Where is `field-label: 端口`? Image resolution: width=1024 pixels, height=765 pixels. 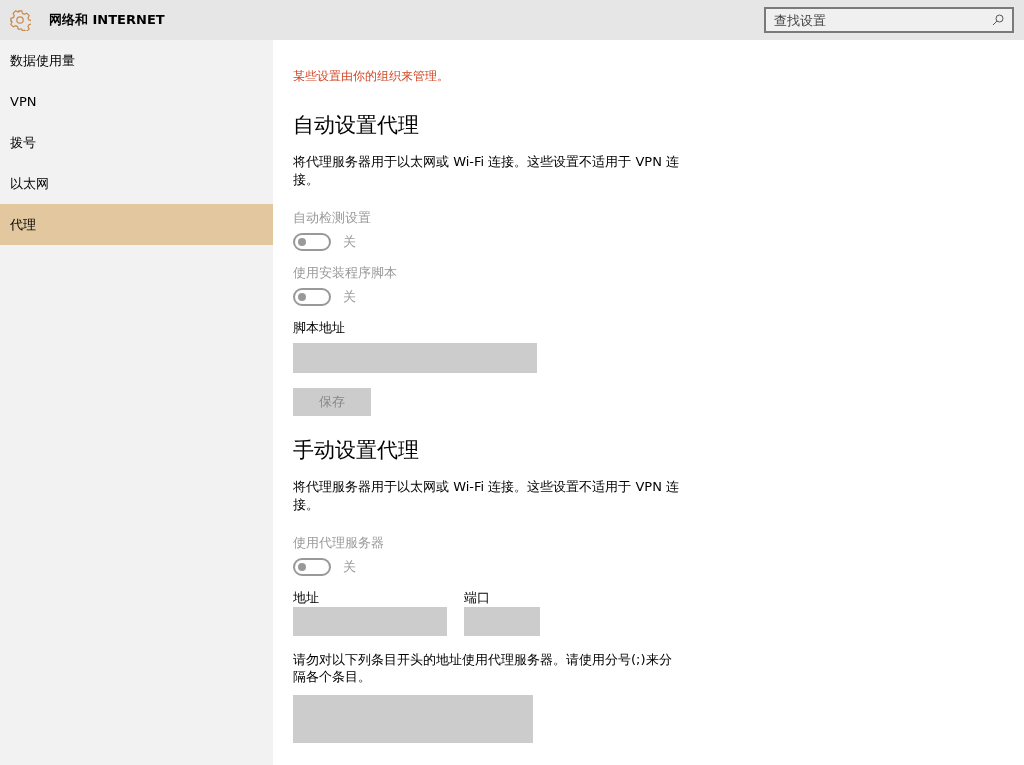
field-label: 端口 is located at coordinates (477, 598).